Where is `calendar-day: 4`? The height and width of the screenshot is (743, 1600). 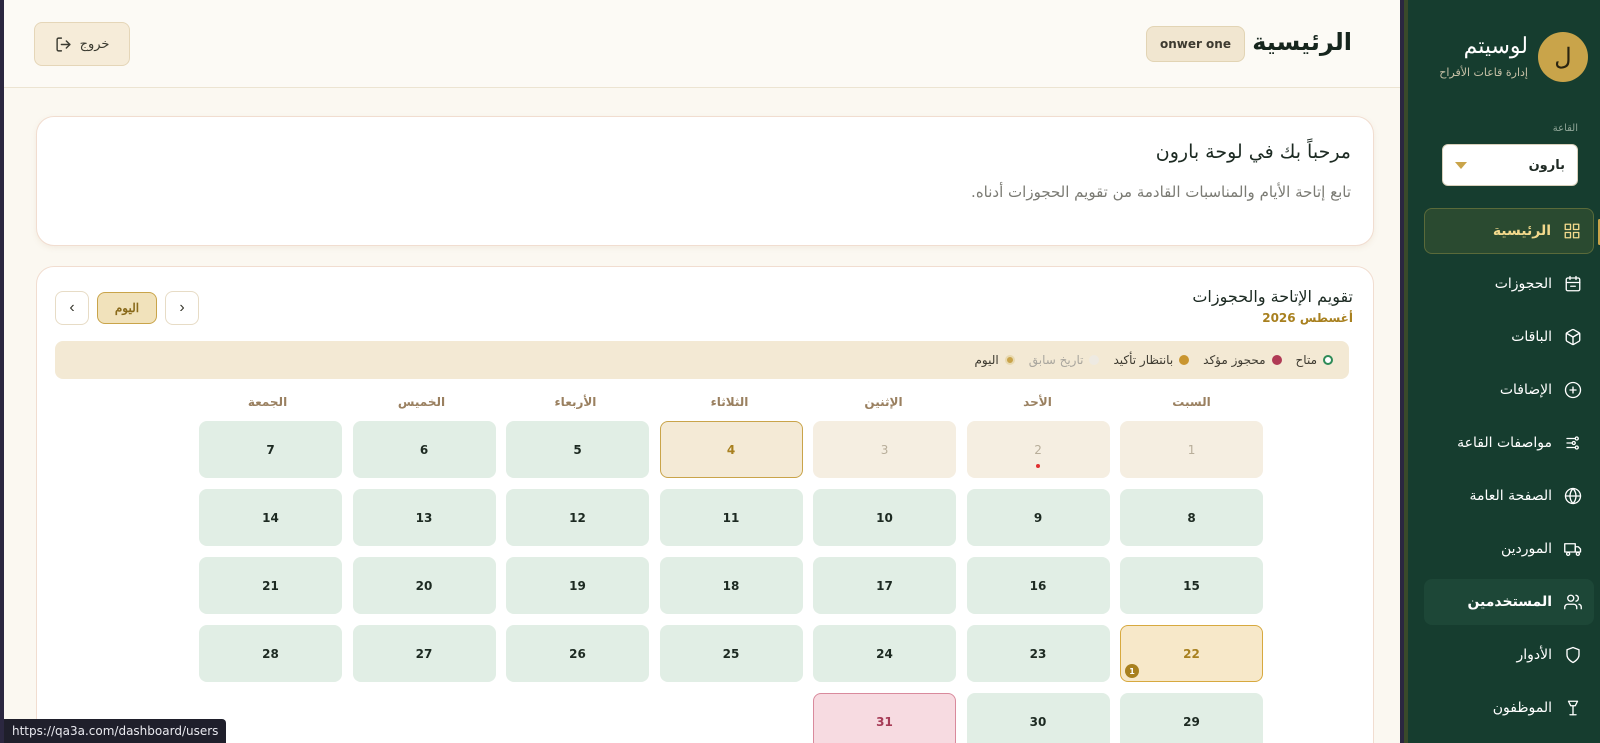
calendar-day: 4 is located at coordinates (731, 449).